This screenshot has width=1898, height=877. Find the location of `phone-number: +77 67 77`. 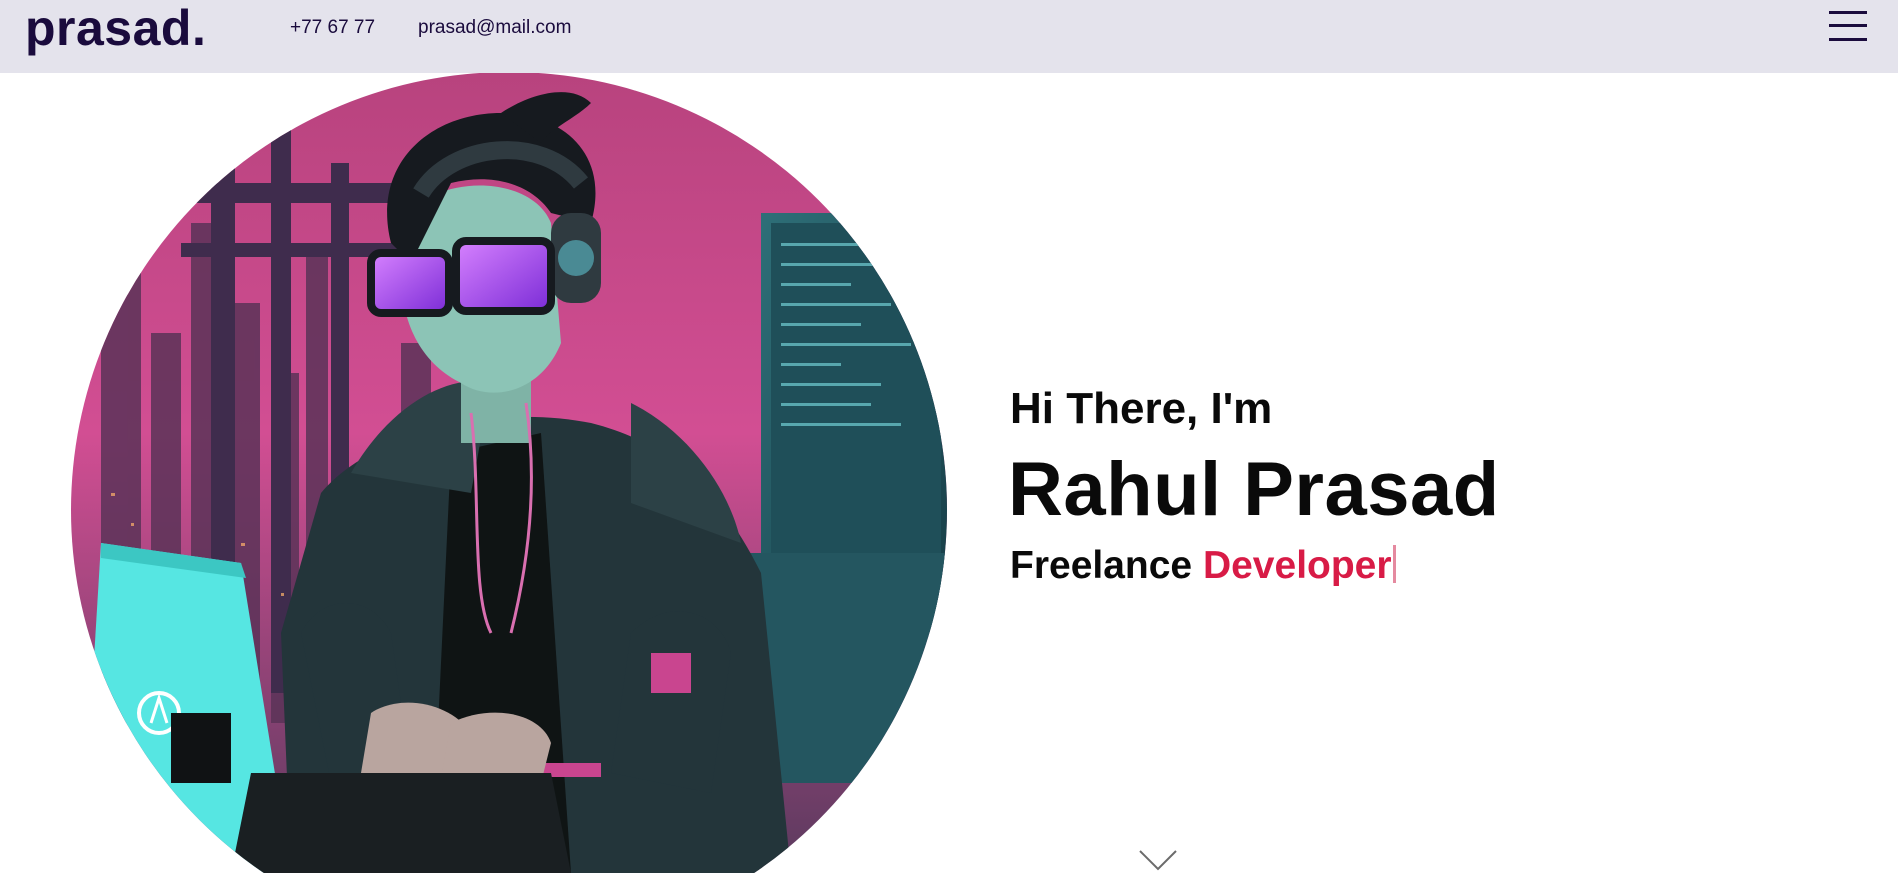

phone-number: +77 67 77 is located at coordinates (332, 28).